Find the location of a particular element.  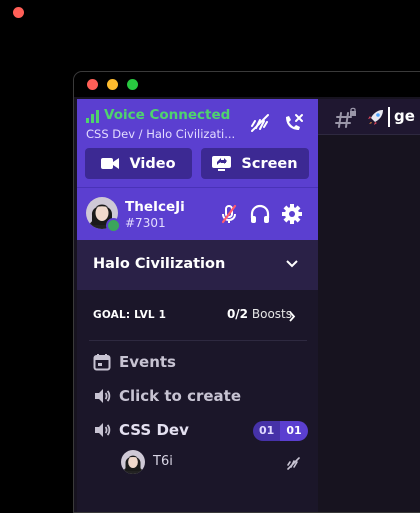

title-bar is located at coordinates (247, 84).